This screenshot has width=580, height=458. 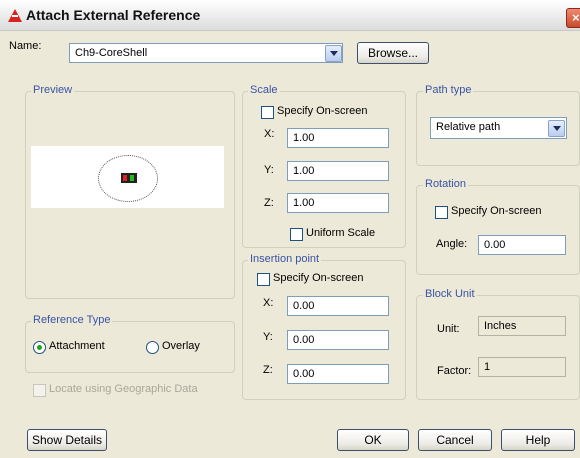 I want to click on attachment-label: Attachment, so click(x=77, y=346).